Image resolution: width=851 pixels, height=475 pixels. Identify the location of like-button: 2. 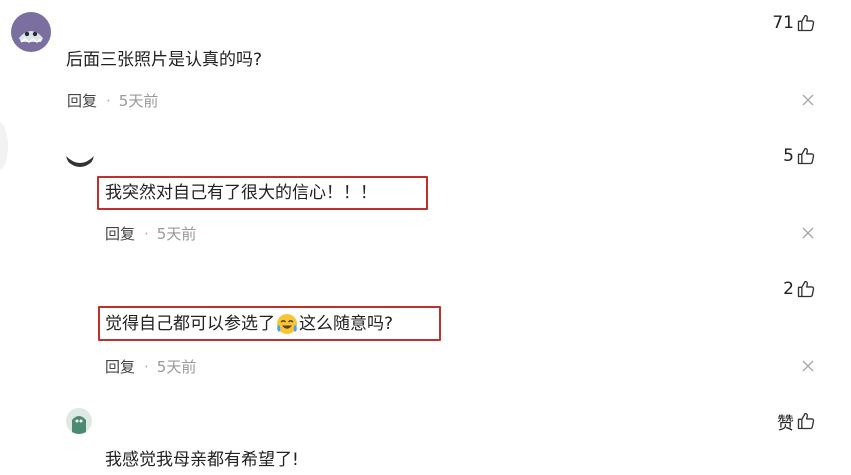
(799, 289).